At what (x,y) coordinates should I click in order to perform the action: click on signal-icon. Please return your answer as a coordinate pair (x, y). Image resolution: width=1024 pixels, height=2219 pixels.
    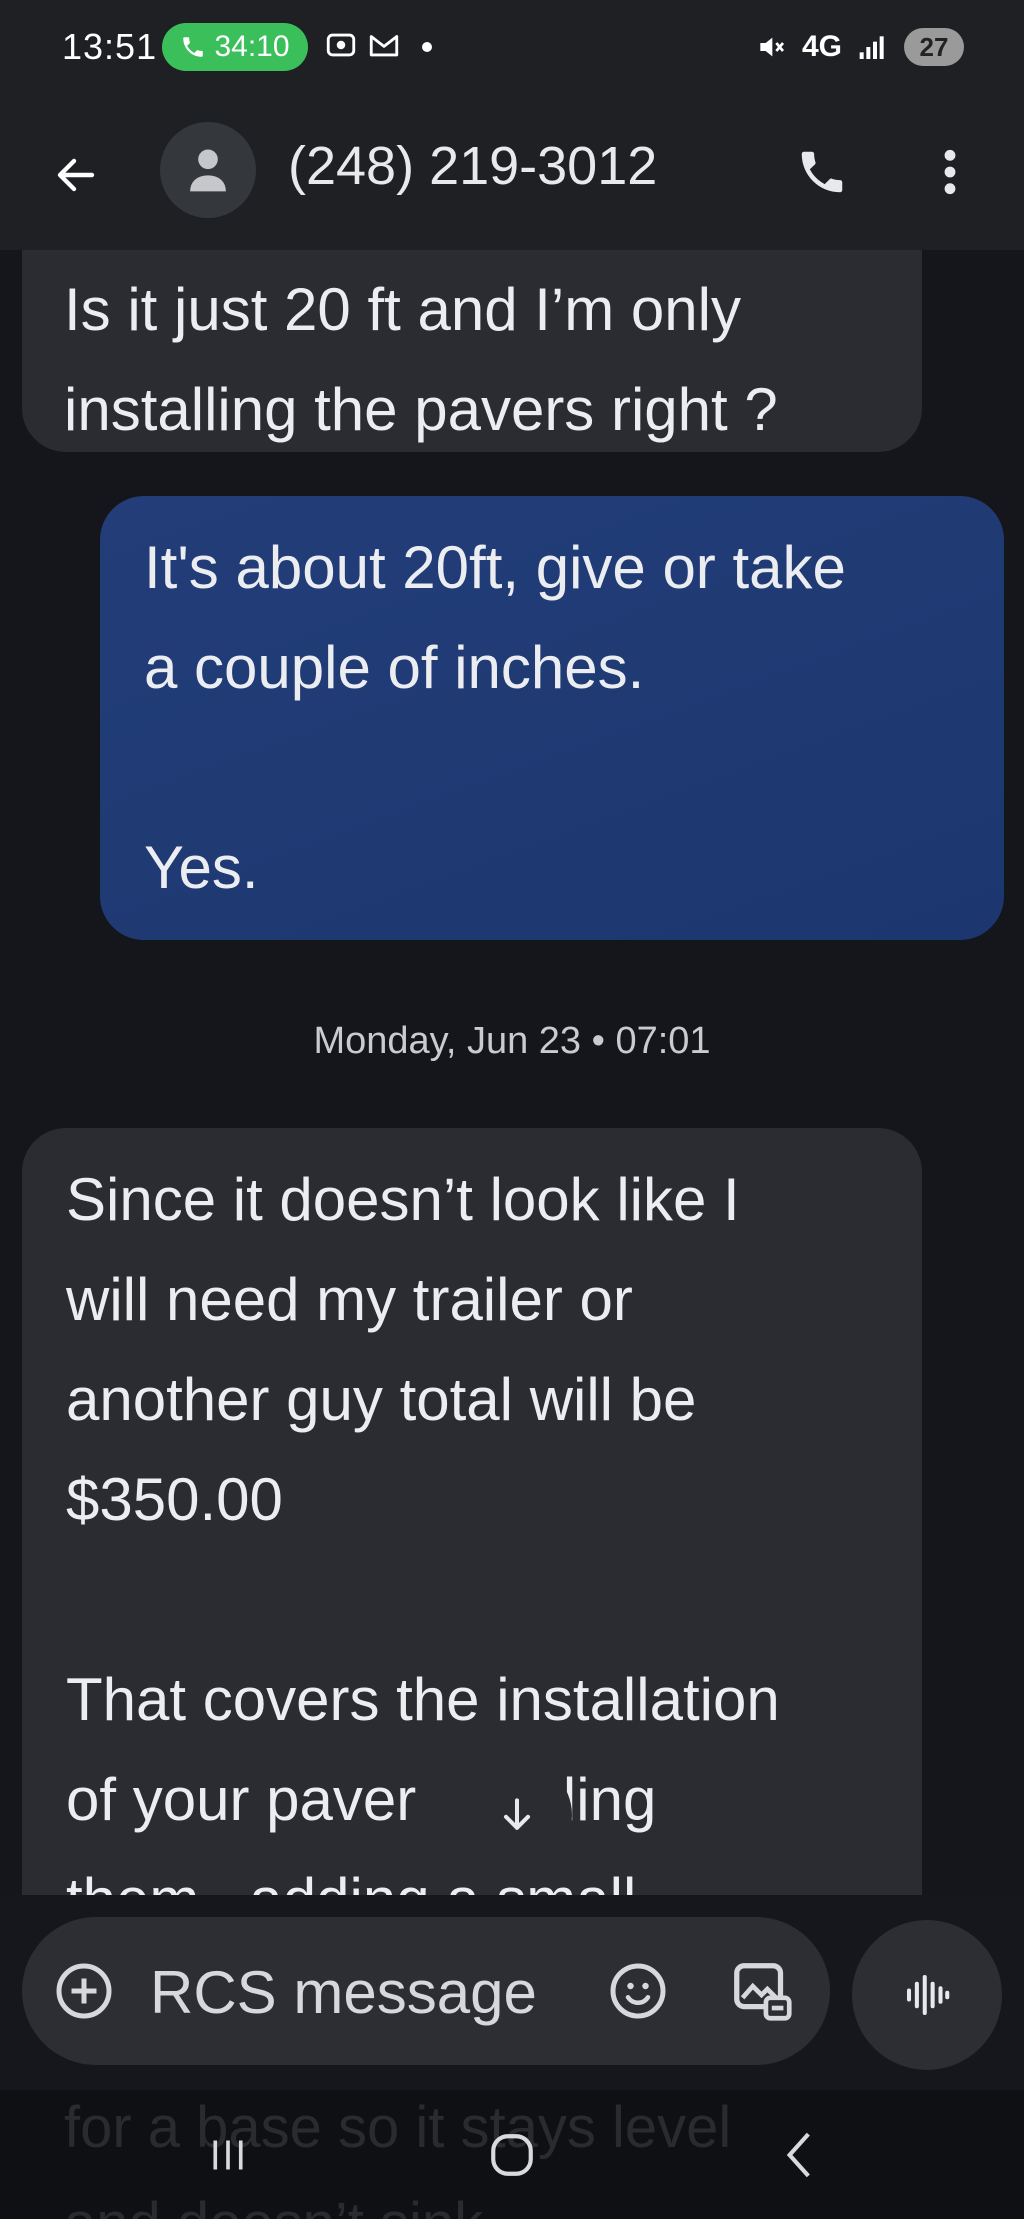
    Looking at the image, I should click on (871, 47).